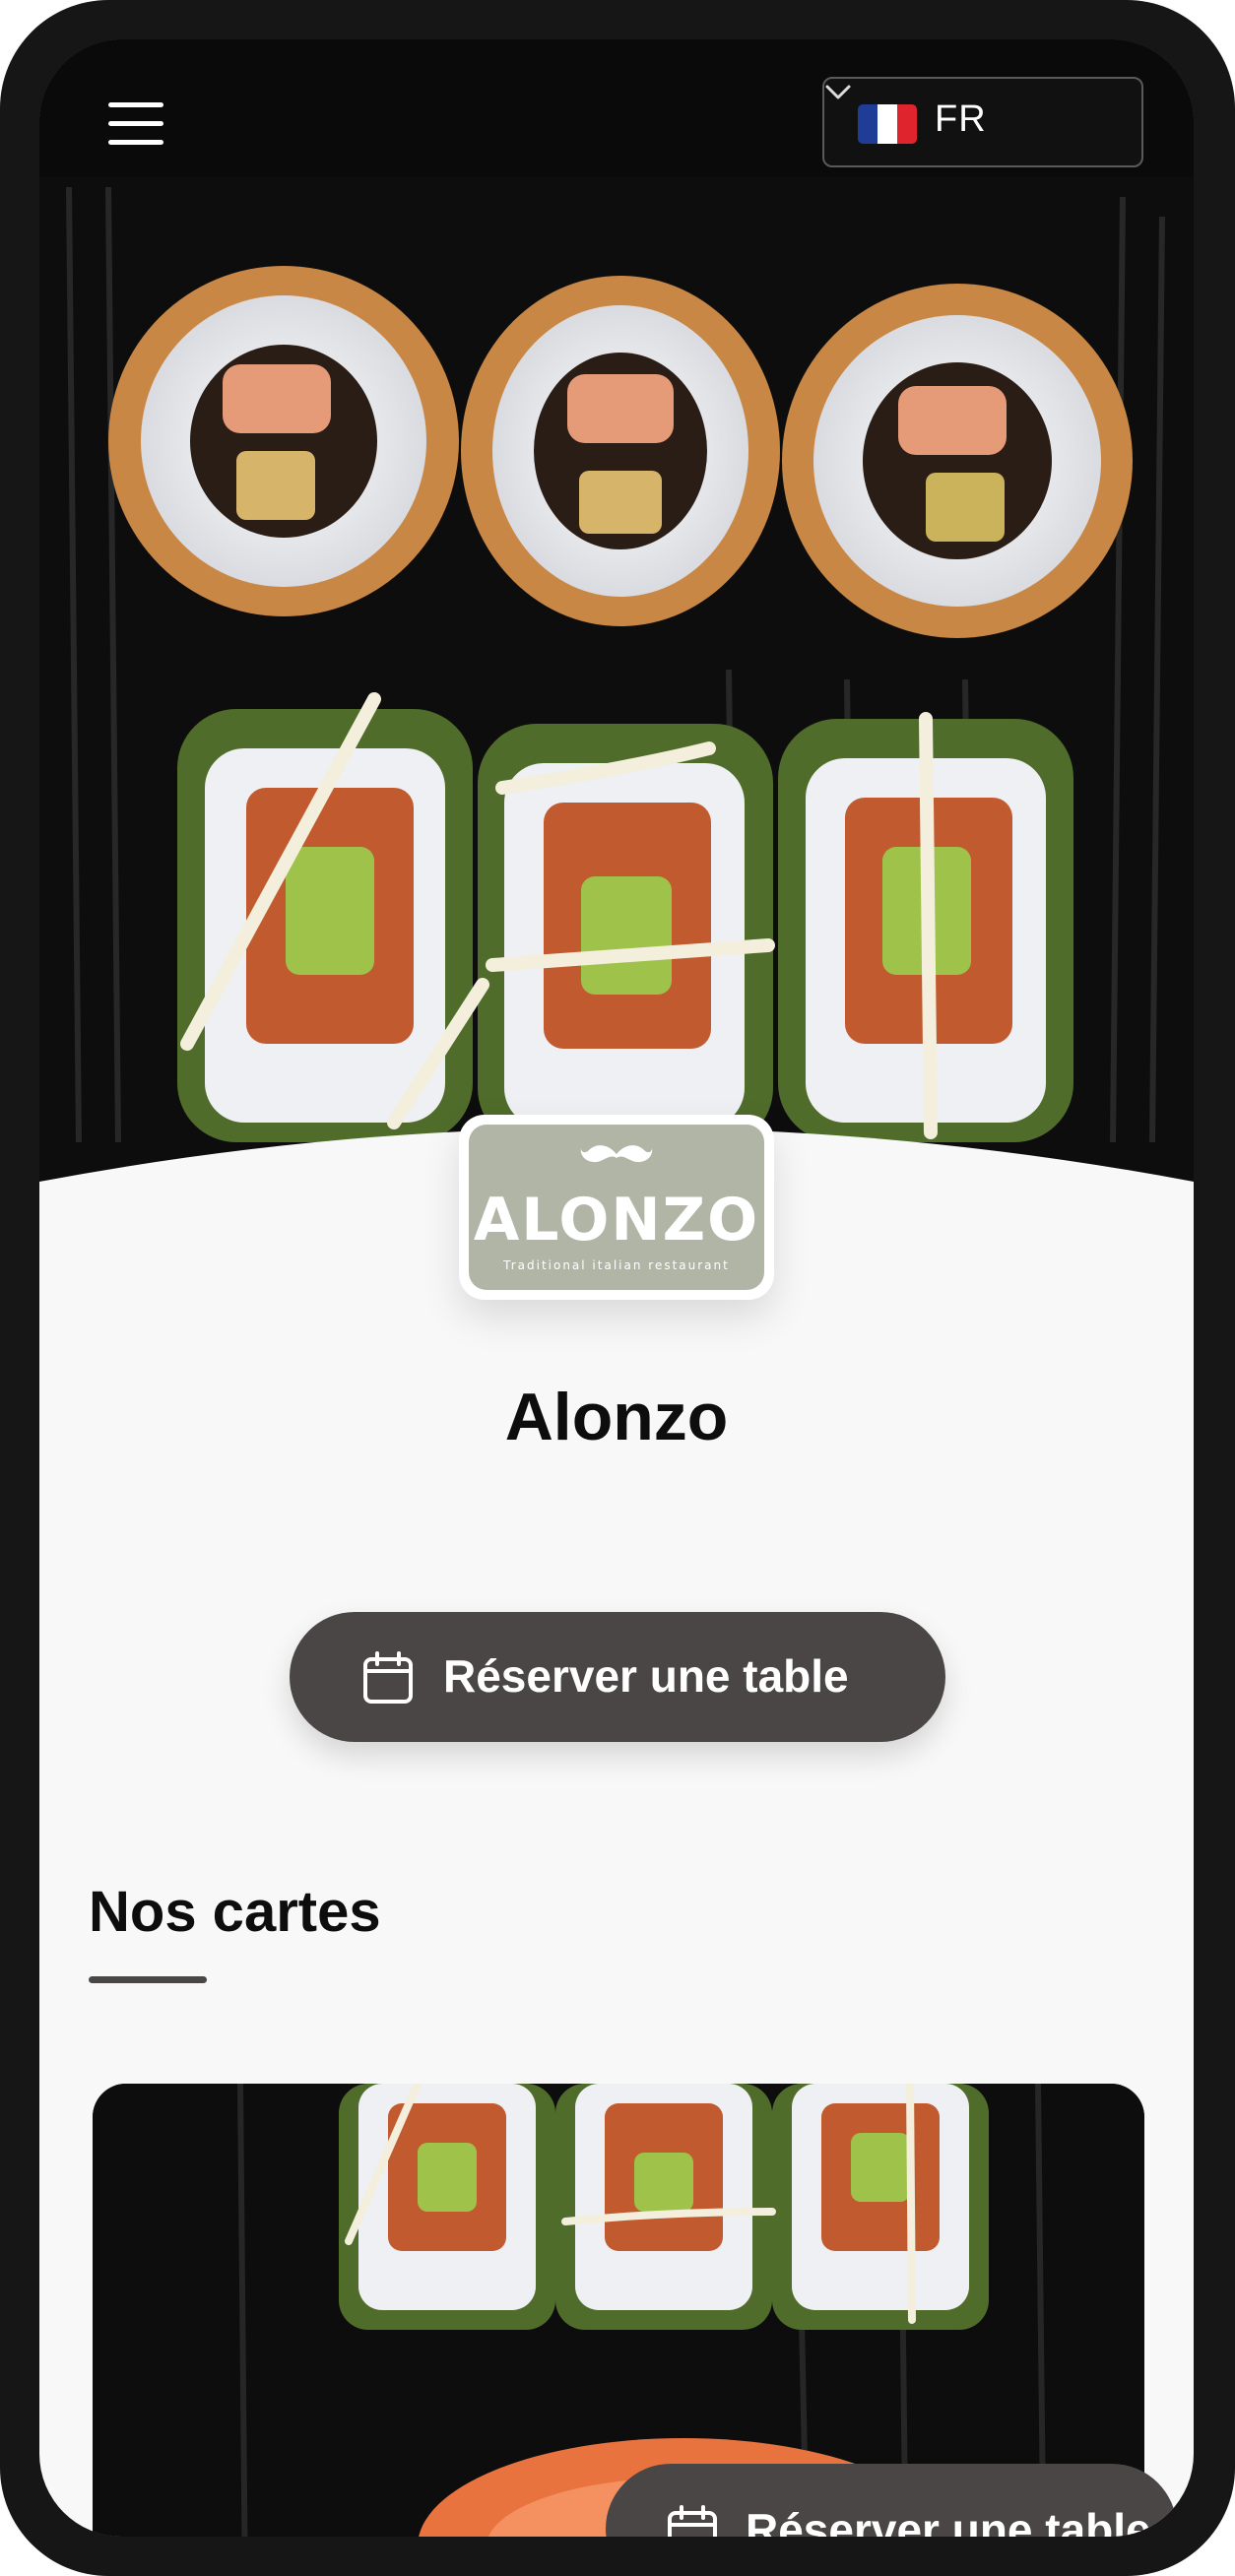 The image size is (1235, 2576). What do you see at coordinates (838, 92) in the screenshot?
I see `chevron-down-icon` at bounding box center [838, 92].